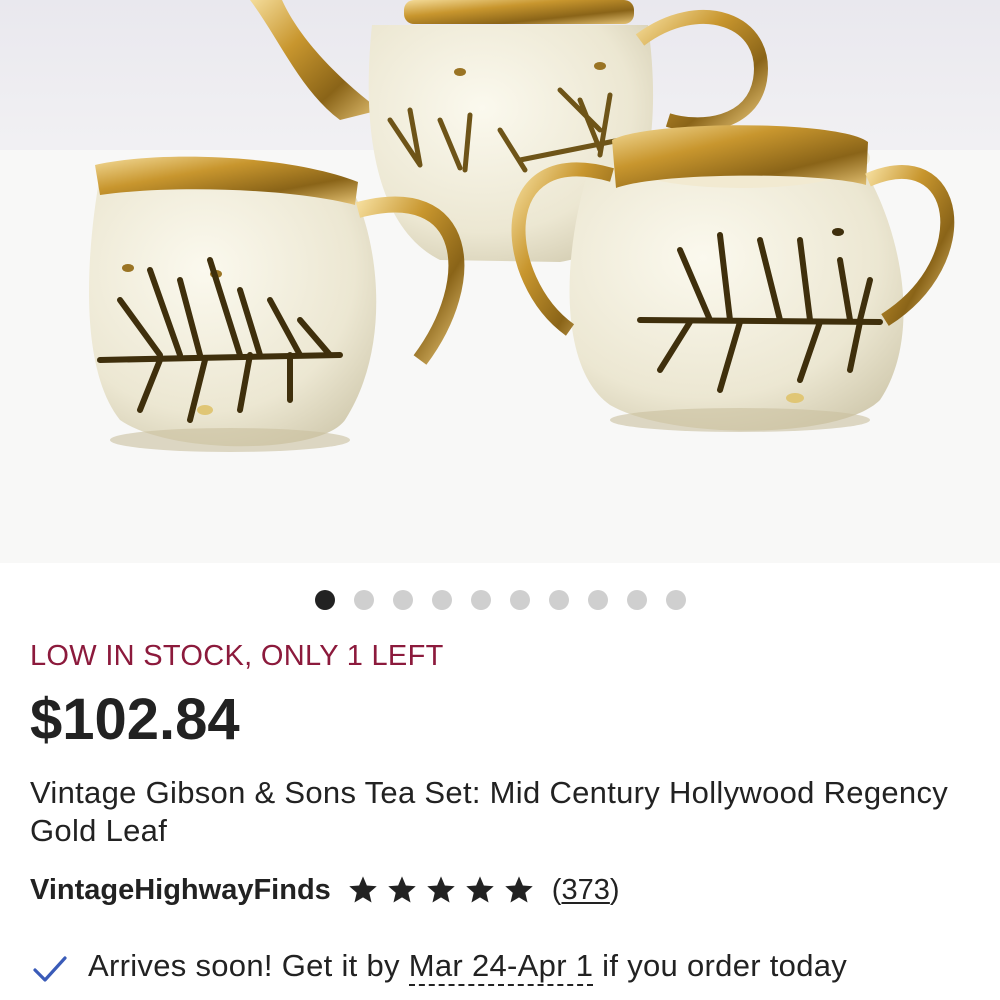 The image size is (1000, 1000). I want to click on image-carousel-dots, so click(500, 600).